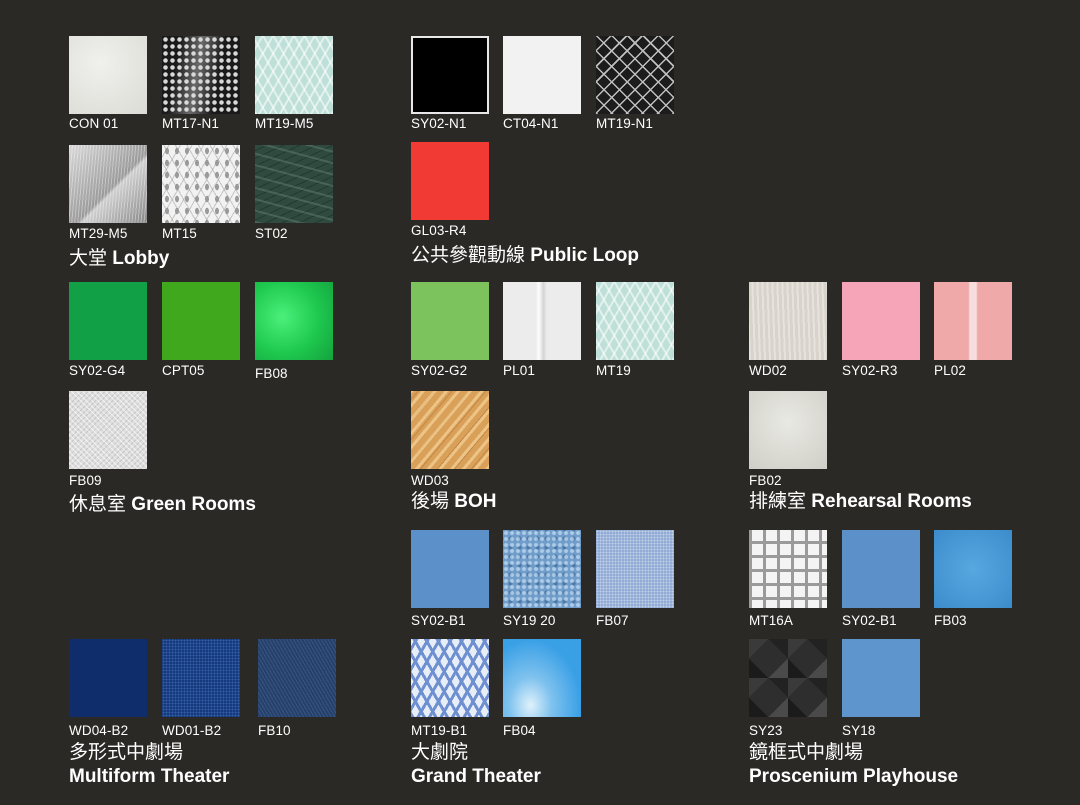 The image size is (1080, 805). Describe the element at coordinates (440, 752) in the screenshot. I see `group-title-zh: 大劇院` at that location.